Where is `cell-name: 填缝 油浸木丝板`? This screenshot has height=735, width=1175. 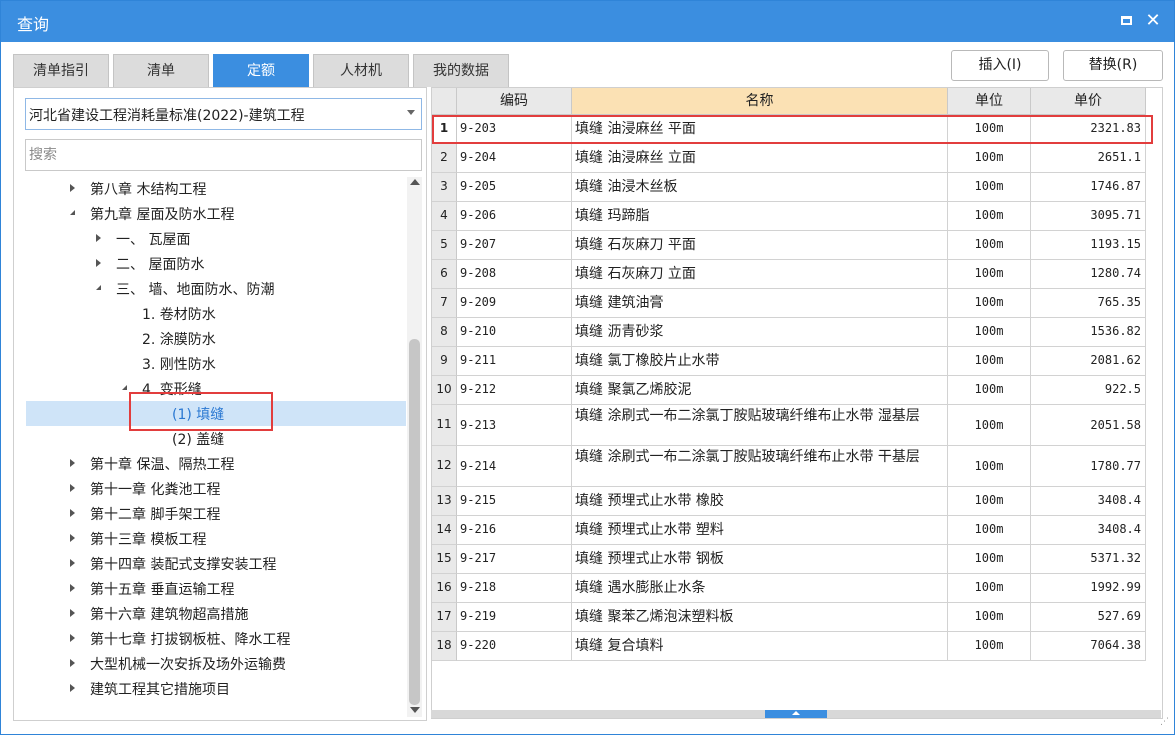 cell-name: 填缝 油浸木丝板 is located at coordinates (760, 187).